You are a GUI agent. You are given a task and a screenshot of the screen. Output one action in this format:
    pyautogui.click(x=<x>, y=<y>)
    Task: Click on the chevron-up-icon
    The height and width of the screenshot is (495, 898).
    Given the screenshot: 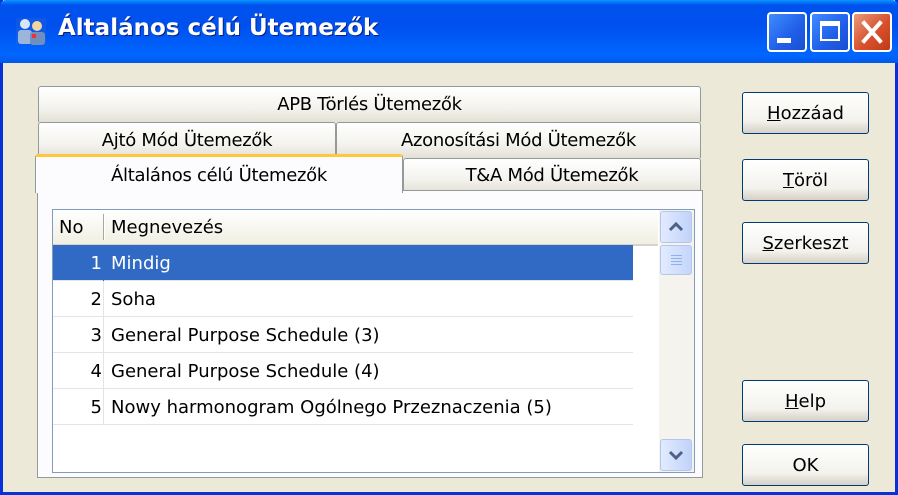 What is the action you would take?
    pyautogui.click(x=676, y=226)
    